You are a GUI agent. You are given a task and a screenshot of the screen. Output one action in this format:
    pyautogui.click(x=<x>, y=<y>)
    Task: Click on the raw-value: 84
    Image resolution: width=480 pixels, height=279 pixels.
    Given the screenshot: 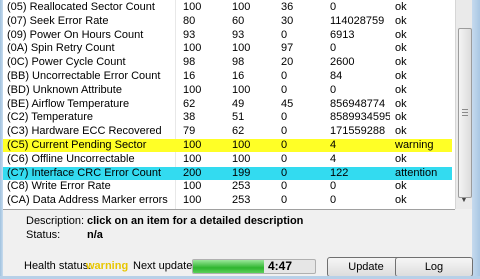 What is the action you would take?
    pyautogui.click(x=336, y=76)
    